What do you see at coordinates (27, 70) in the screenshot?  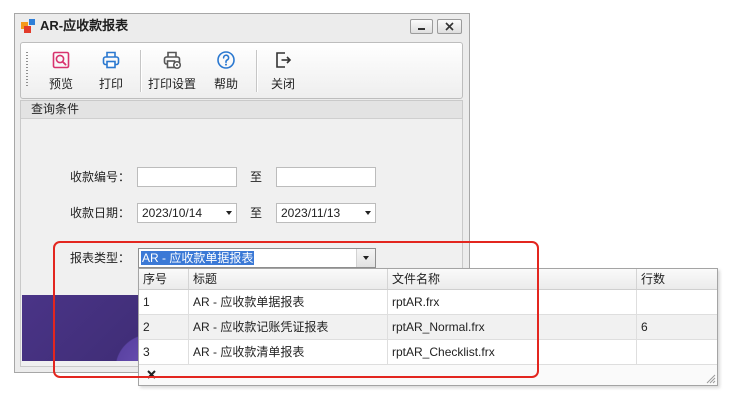 I see `toolbar-gripper` at bounding box center [27, 70].